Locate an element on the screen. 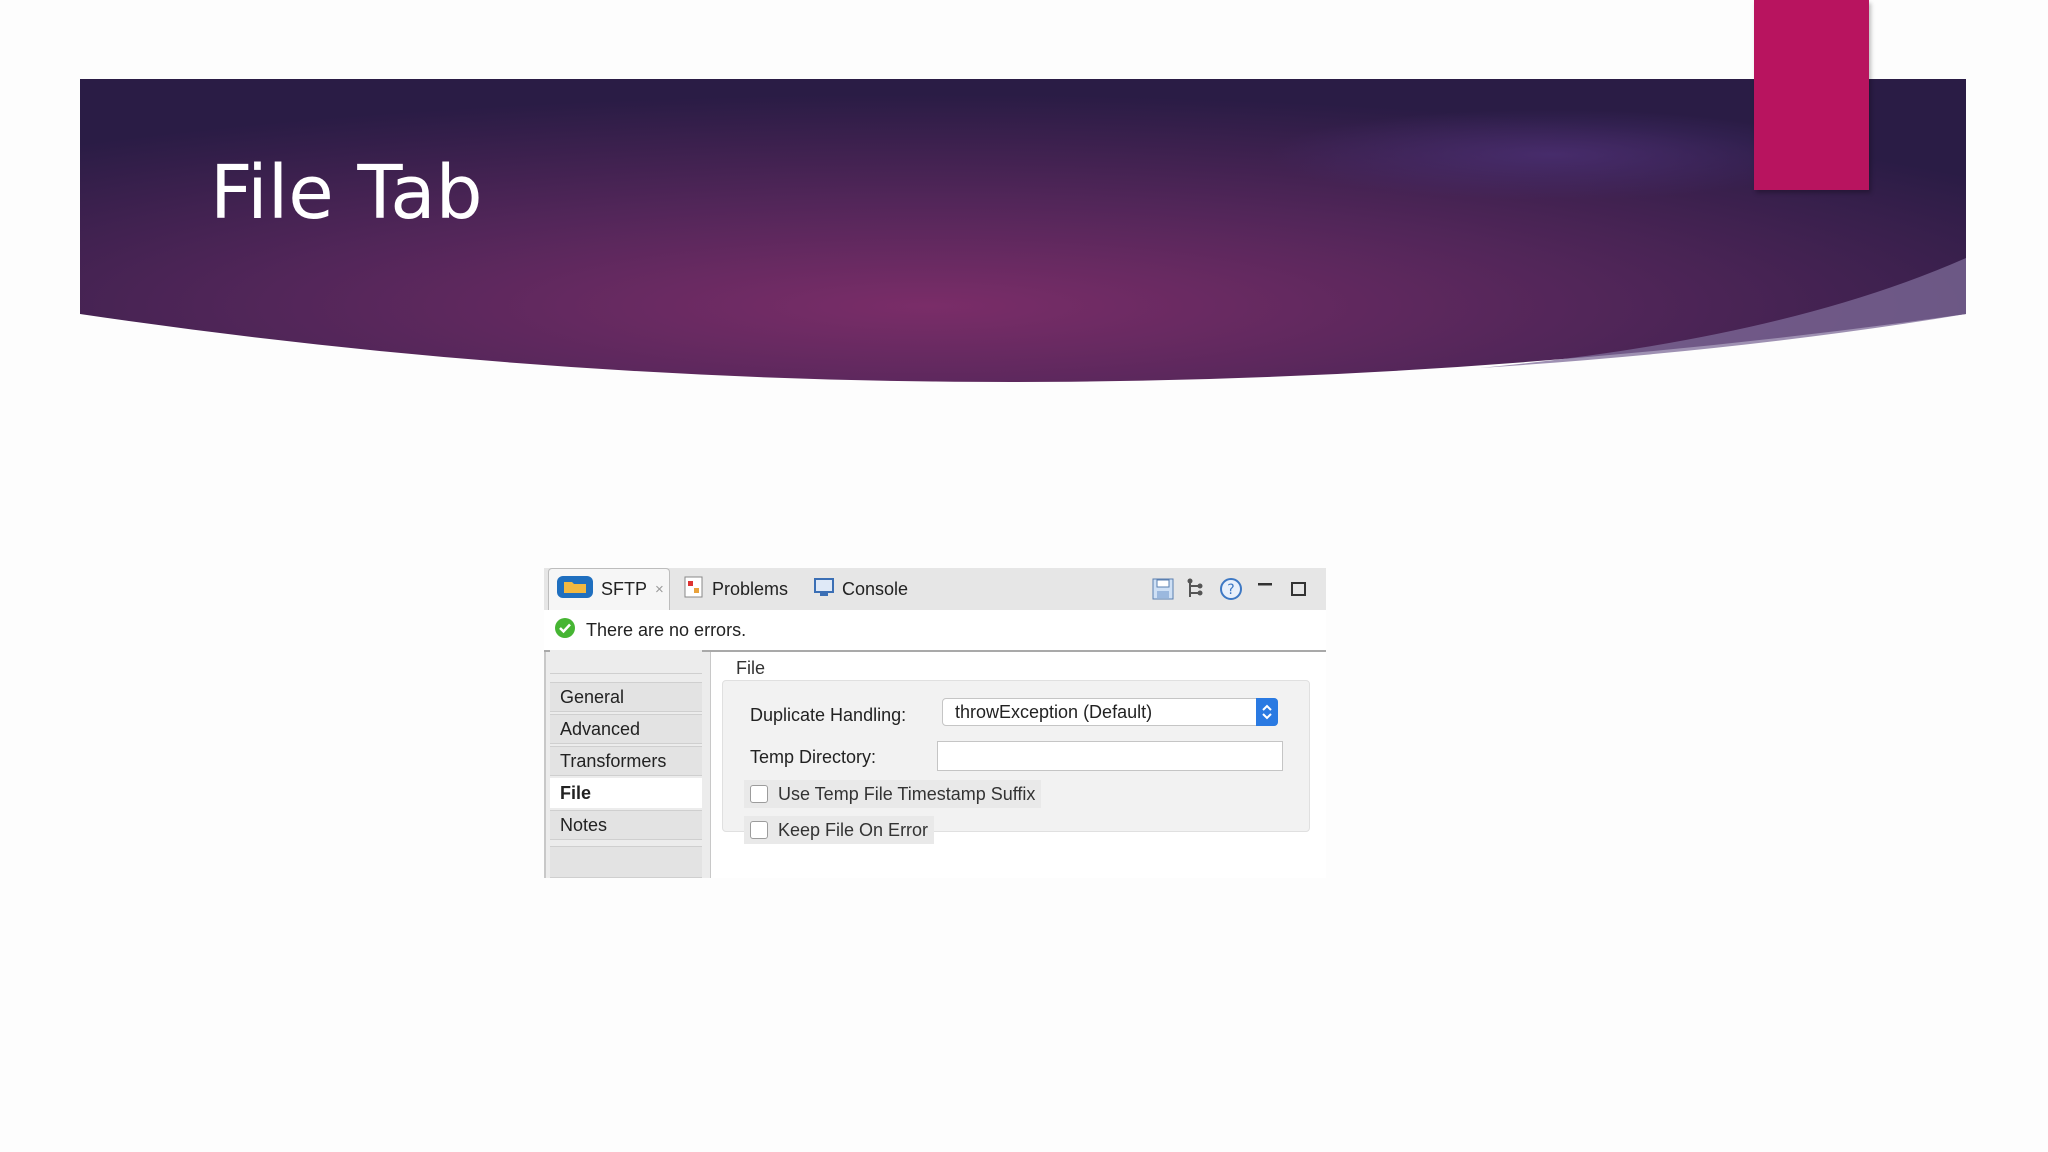  tab-sftp: SFTP × is located at coordinates (609, 589).